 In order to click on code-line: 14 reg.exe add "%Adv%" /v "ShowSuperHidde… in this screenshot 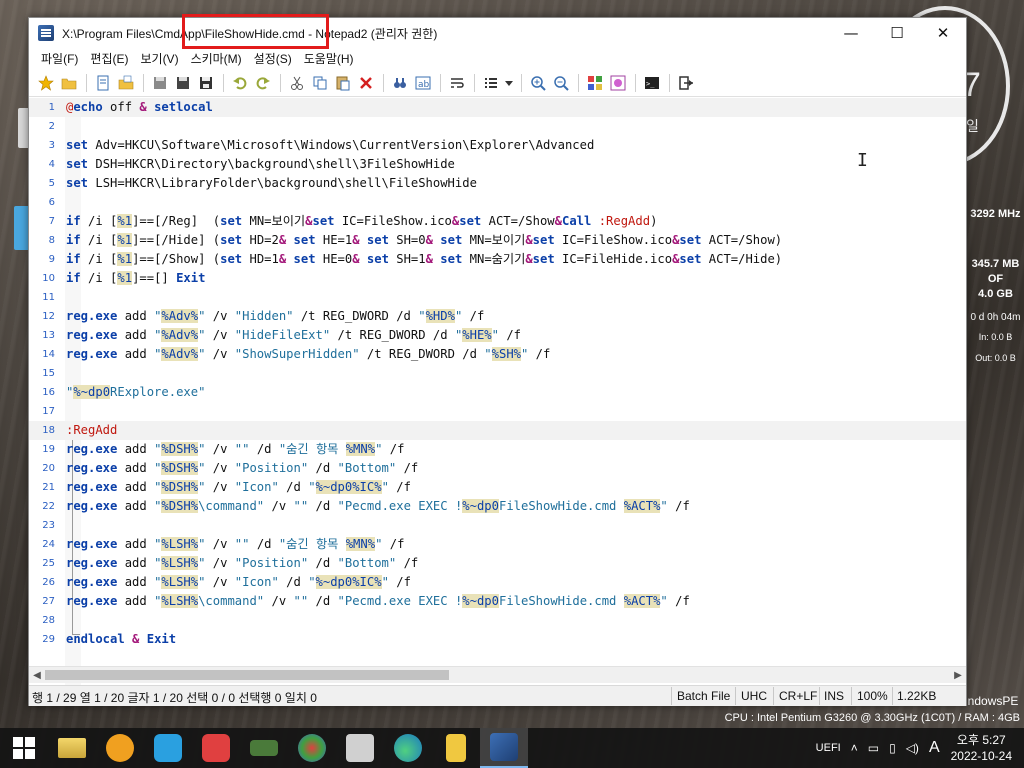, I will do `click(296, 354)`.